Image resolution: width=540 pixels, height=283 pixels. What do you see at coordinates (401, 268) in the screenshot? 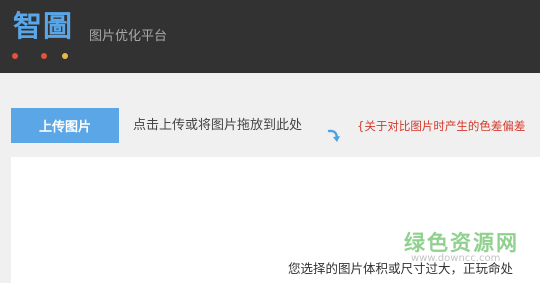
I see `file-too-large-warning: 您选择的图片体积或尺寸过大，正玩命处` at bounding box center [401, 268].